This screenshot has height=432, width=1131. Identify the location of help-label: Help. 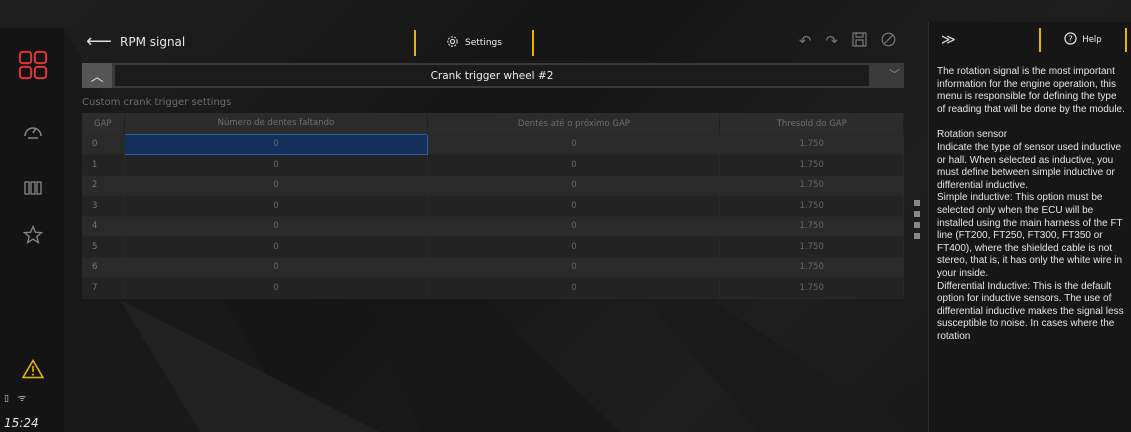
(1092, 40).